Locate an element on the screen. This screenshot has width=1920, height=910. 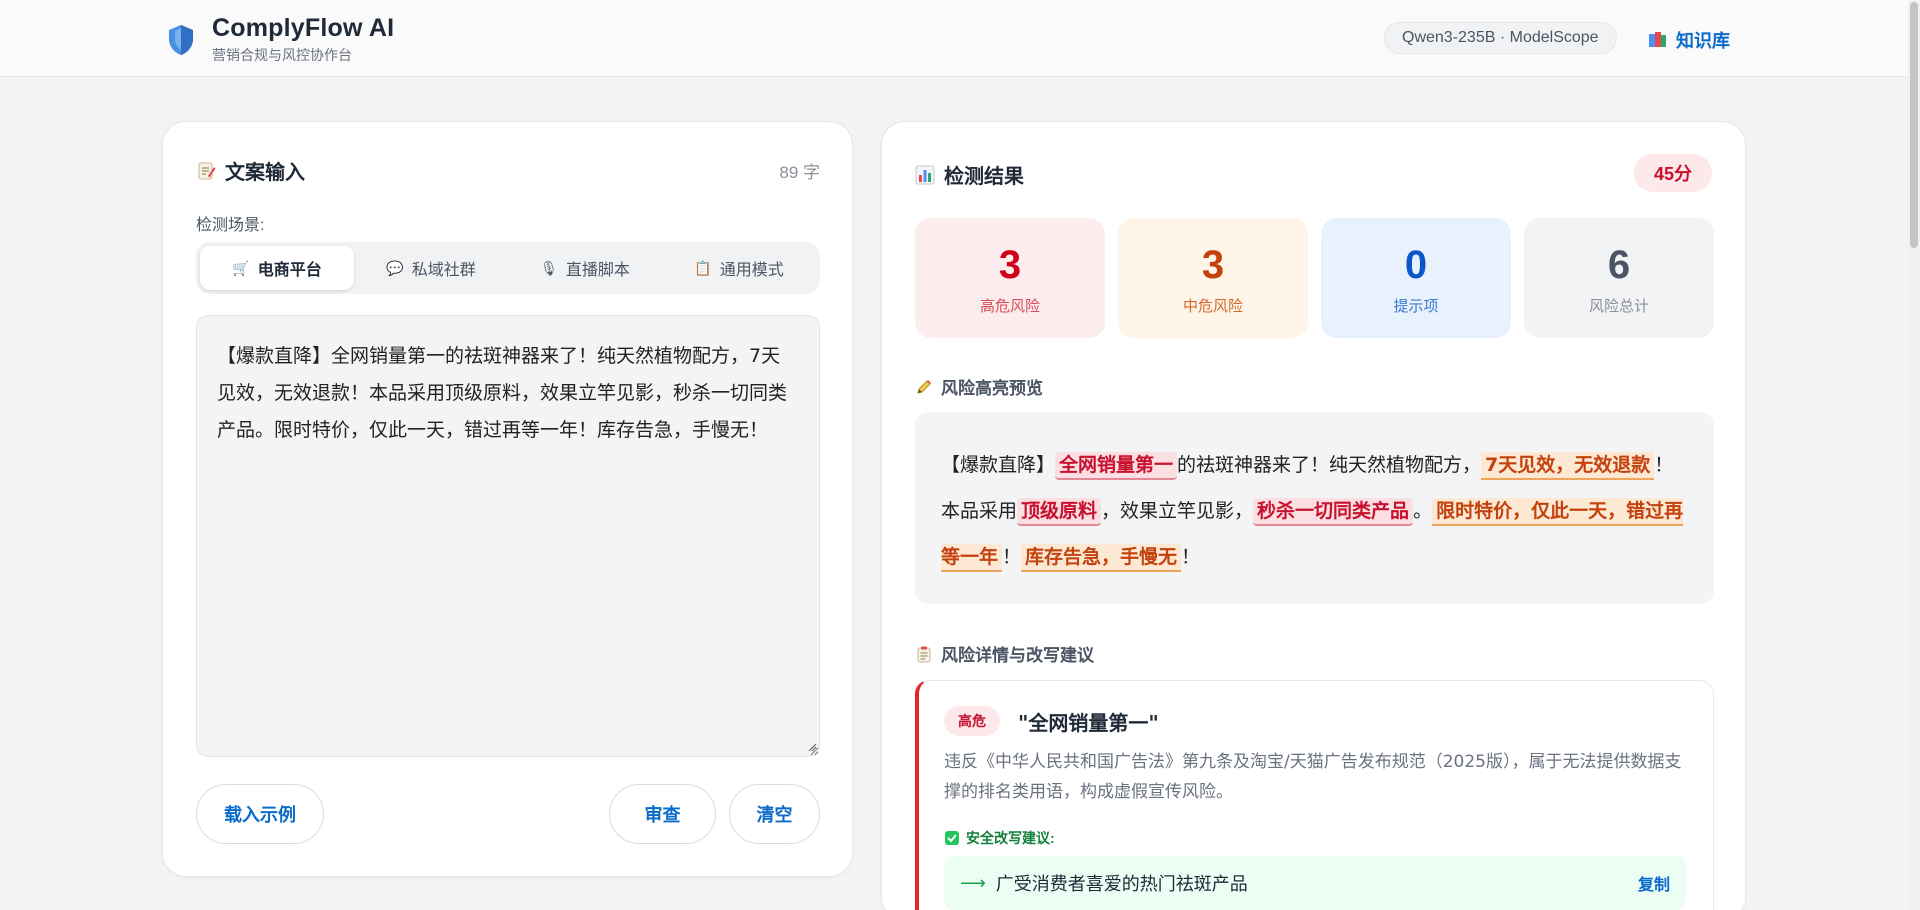
checkbox-checked-icon is located at coordinates (952, 838).